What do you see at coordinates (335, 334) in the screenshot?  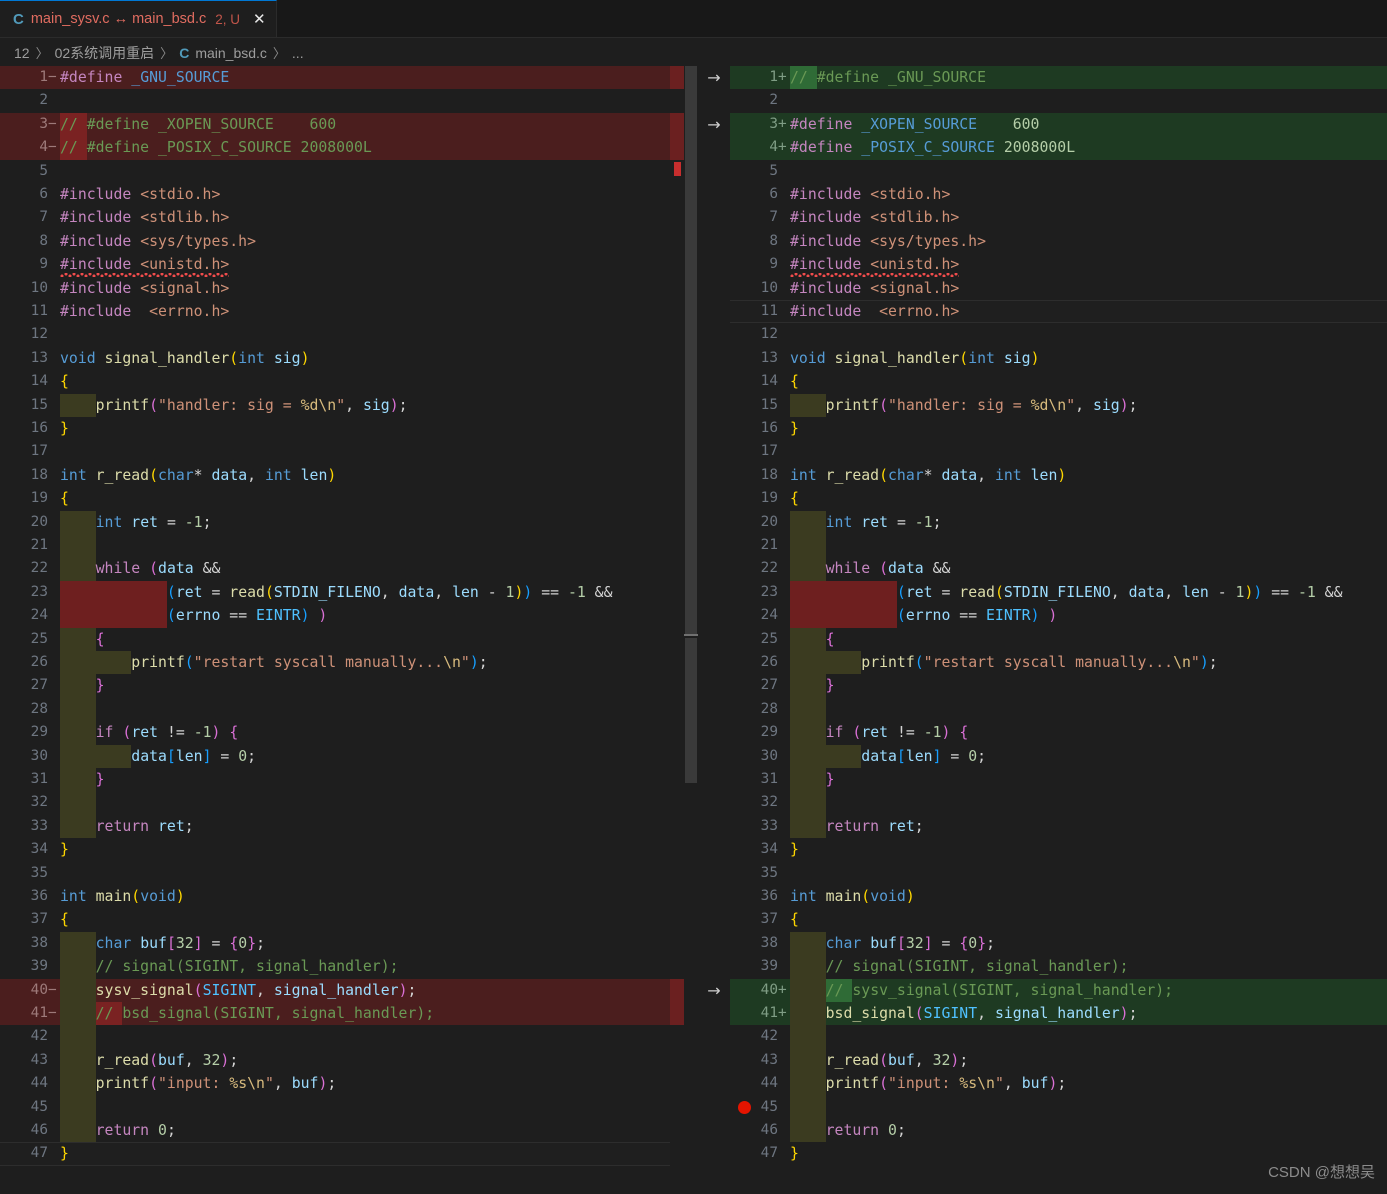 I see `code-line: 12` at bounding box center [335, 334].